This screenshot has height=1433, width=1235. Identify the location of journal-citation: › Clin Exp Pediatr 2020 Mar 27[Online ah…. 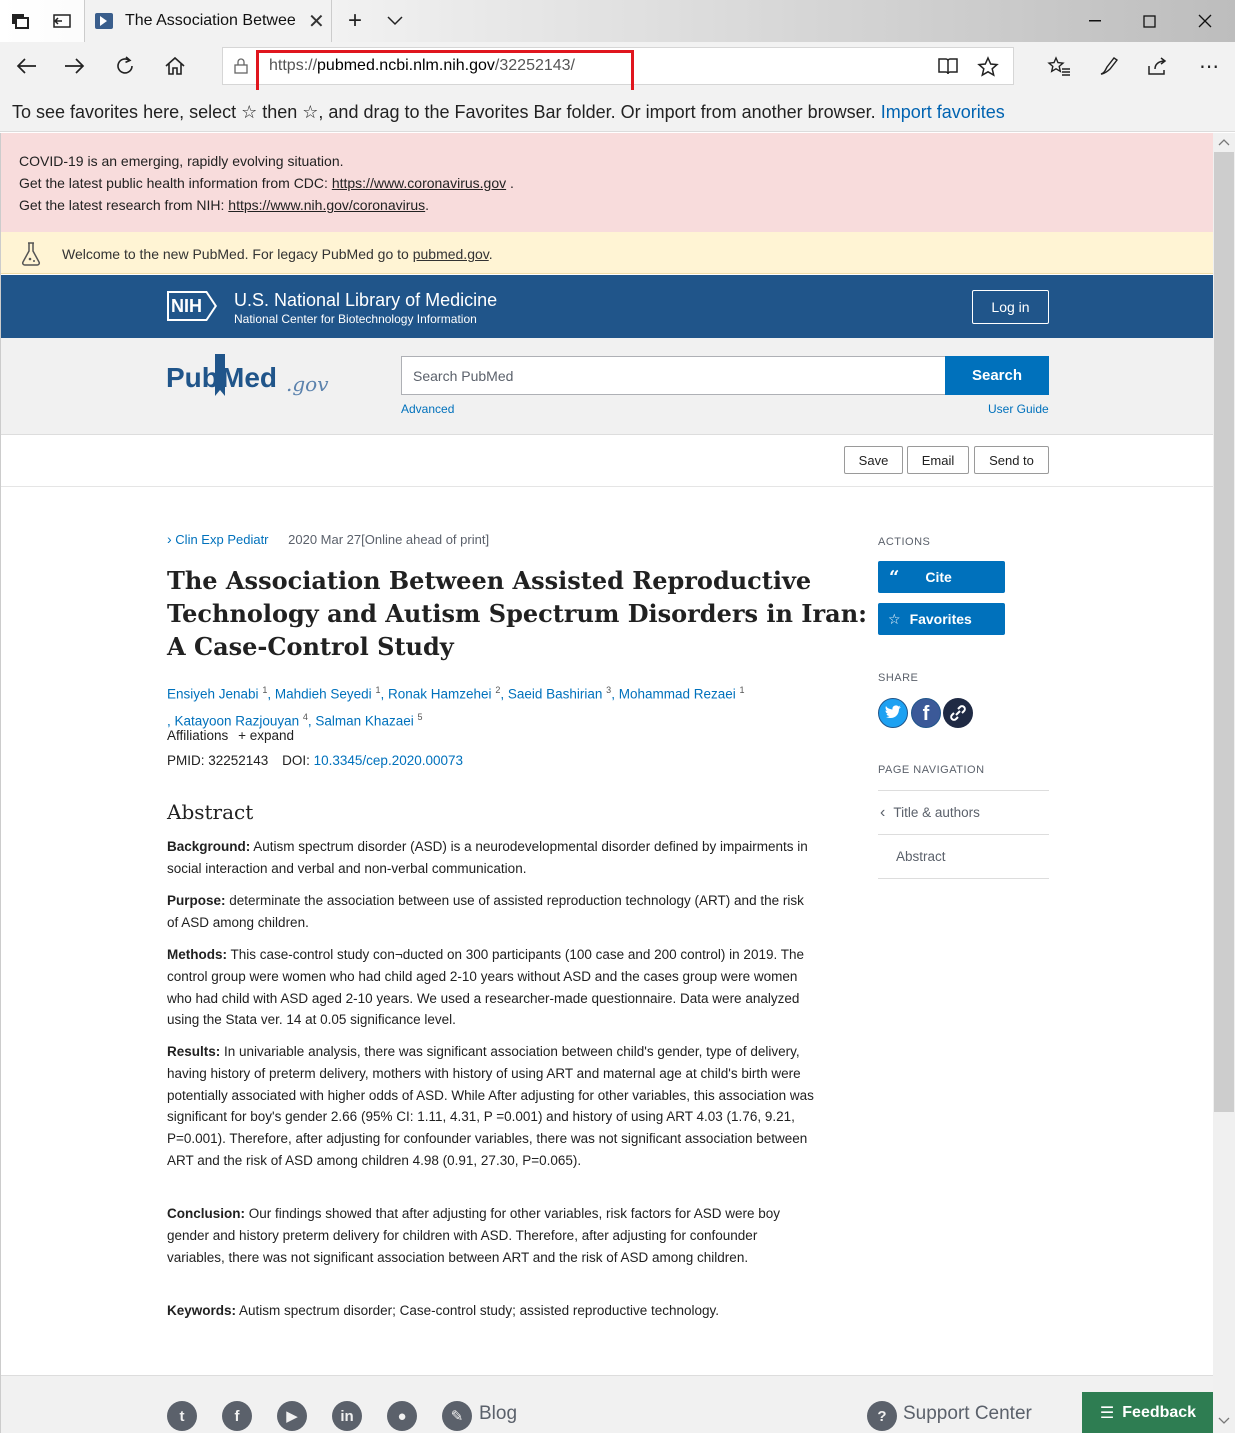
(328, 539).